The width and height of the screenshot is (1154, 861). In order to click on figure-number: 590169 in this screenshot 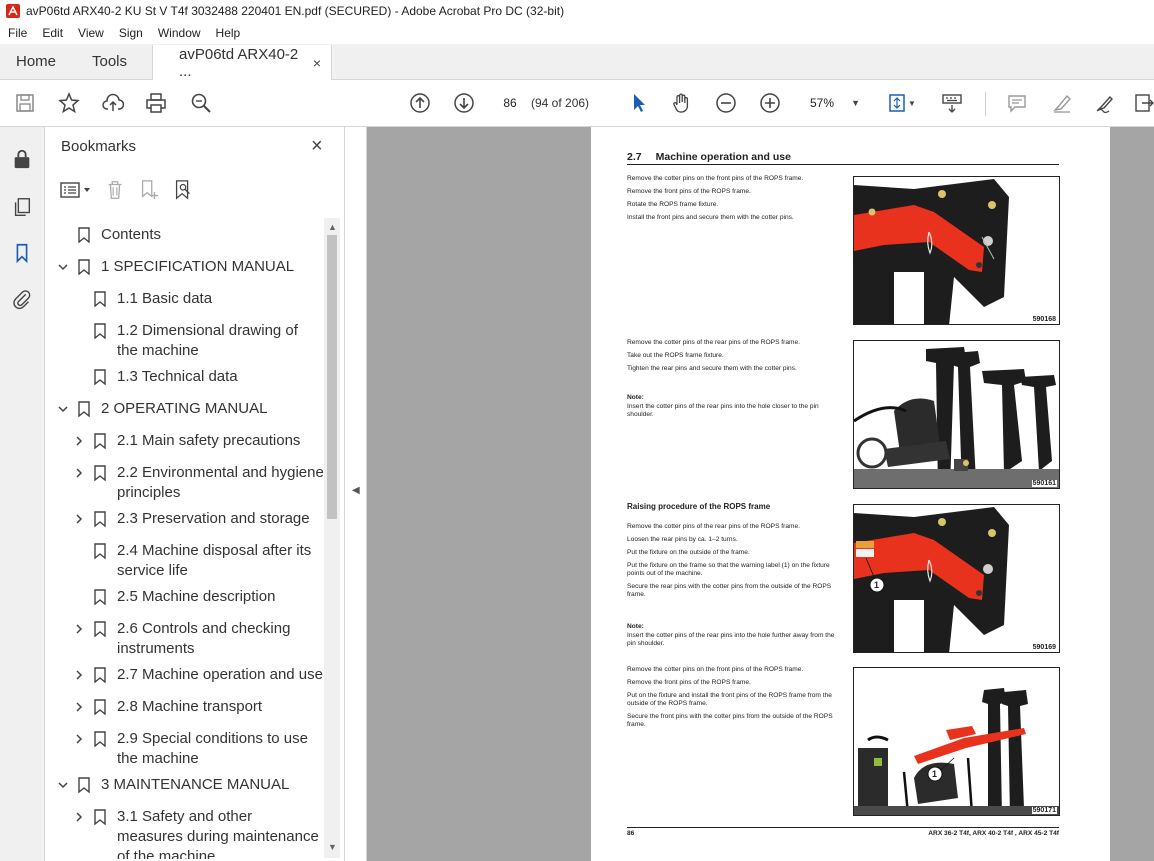, I will do `click(1044, 647)`.